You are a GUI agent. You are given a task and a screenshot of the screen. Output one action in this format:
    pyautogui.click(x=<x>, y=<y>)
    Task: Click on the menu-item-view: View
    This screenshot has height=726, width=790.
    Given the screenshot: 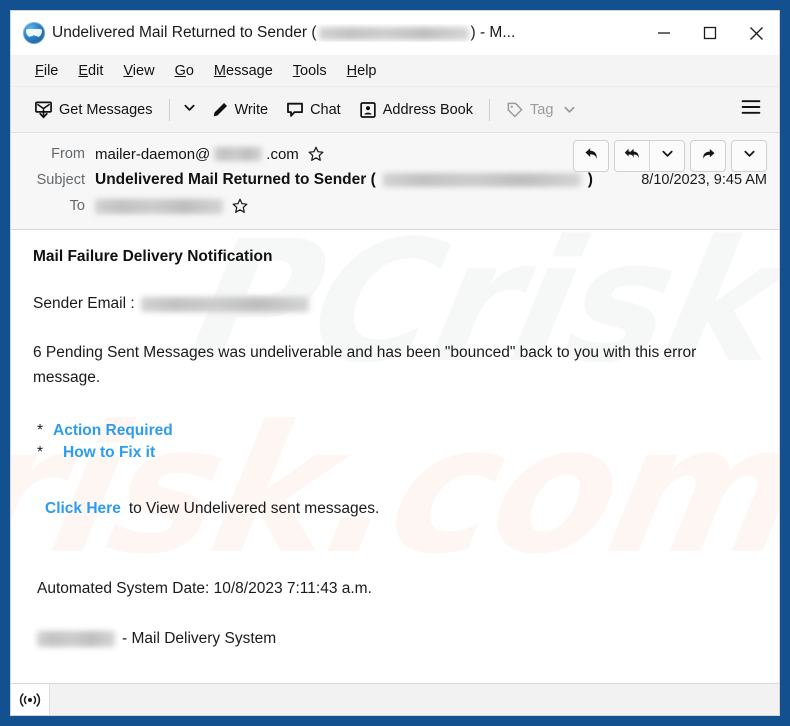 What is the action you would take?
    pyautogui.click(x=138, y=71)
    